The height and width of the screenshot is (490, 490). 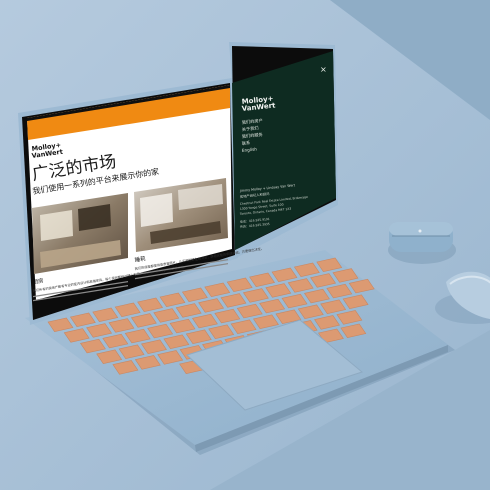 What do you see at coordinates (323, 69) in the screenshot?
I see `close-icon: ×` at bounding box center [323, 69].